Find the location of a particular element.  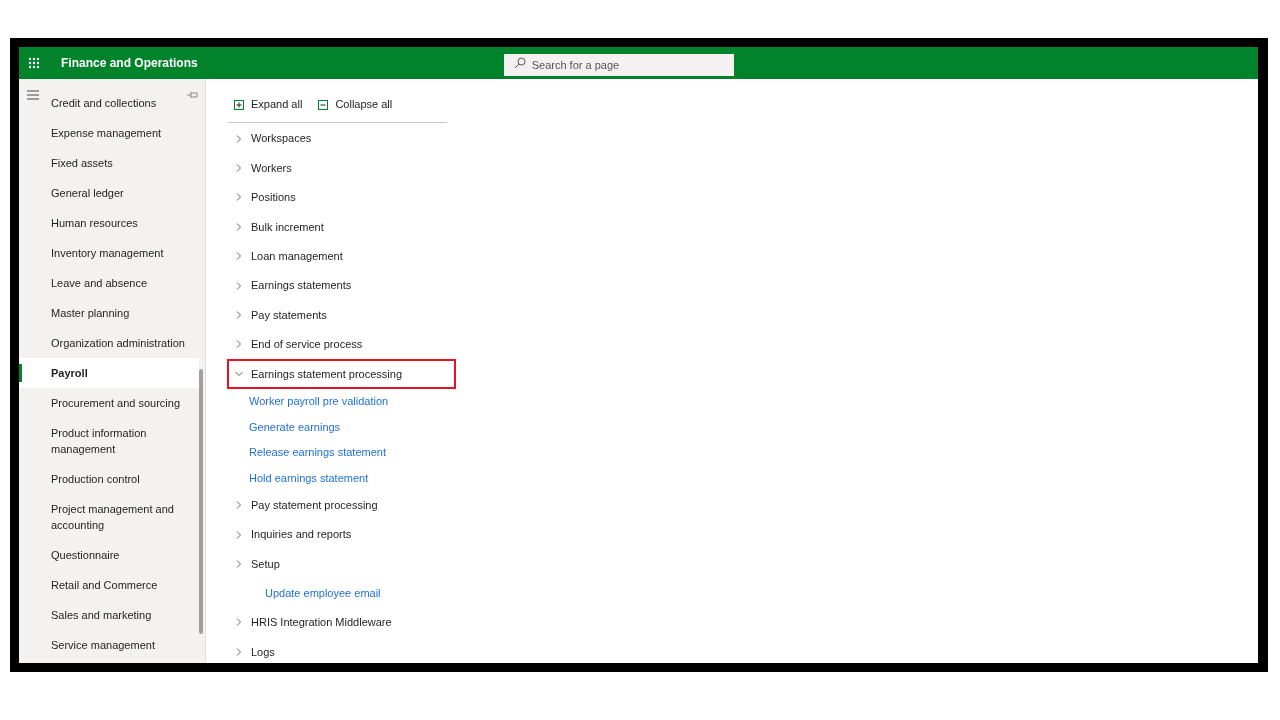

menu-group: Bulk increment is located at coordinates (341, 227).